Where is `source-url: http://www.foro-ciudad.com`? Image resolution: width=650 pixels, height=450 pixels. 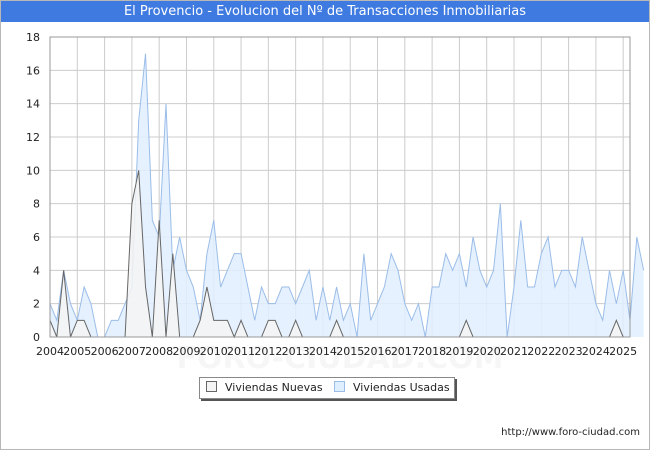
source-url: http://www.foro-ciudad.com is located at coordinates (570, 432).